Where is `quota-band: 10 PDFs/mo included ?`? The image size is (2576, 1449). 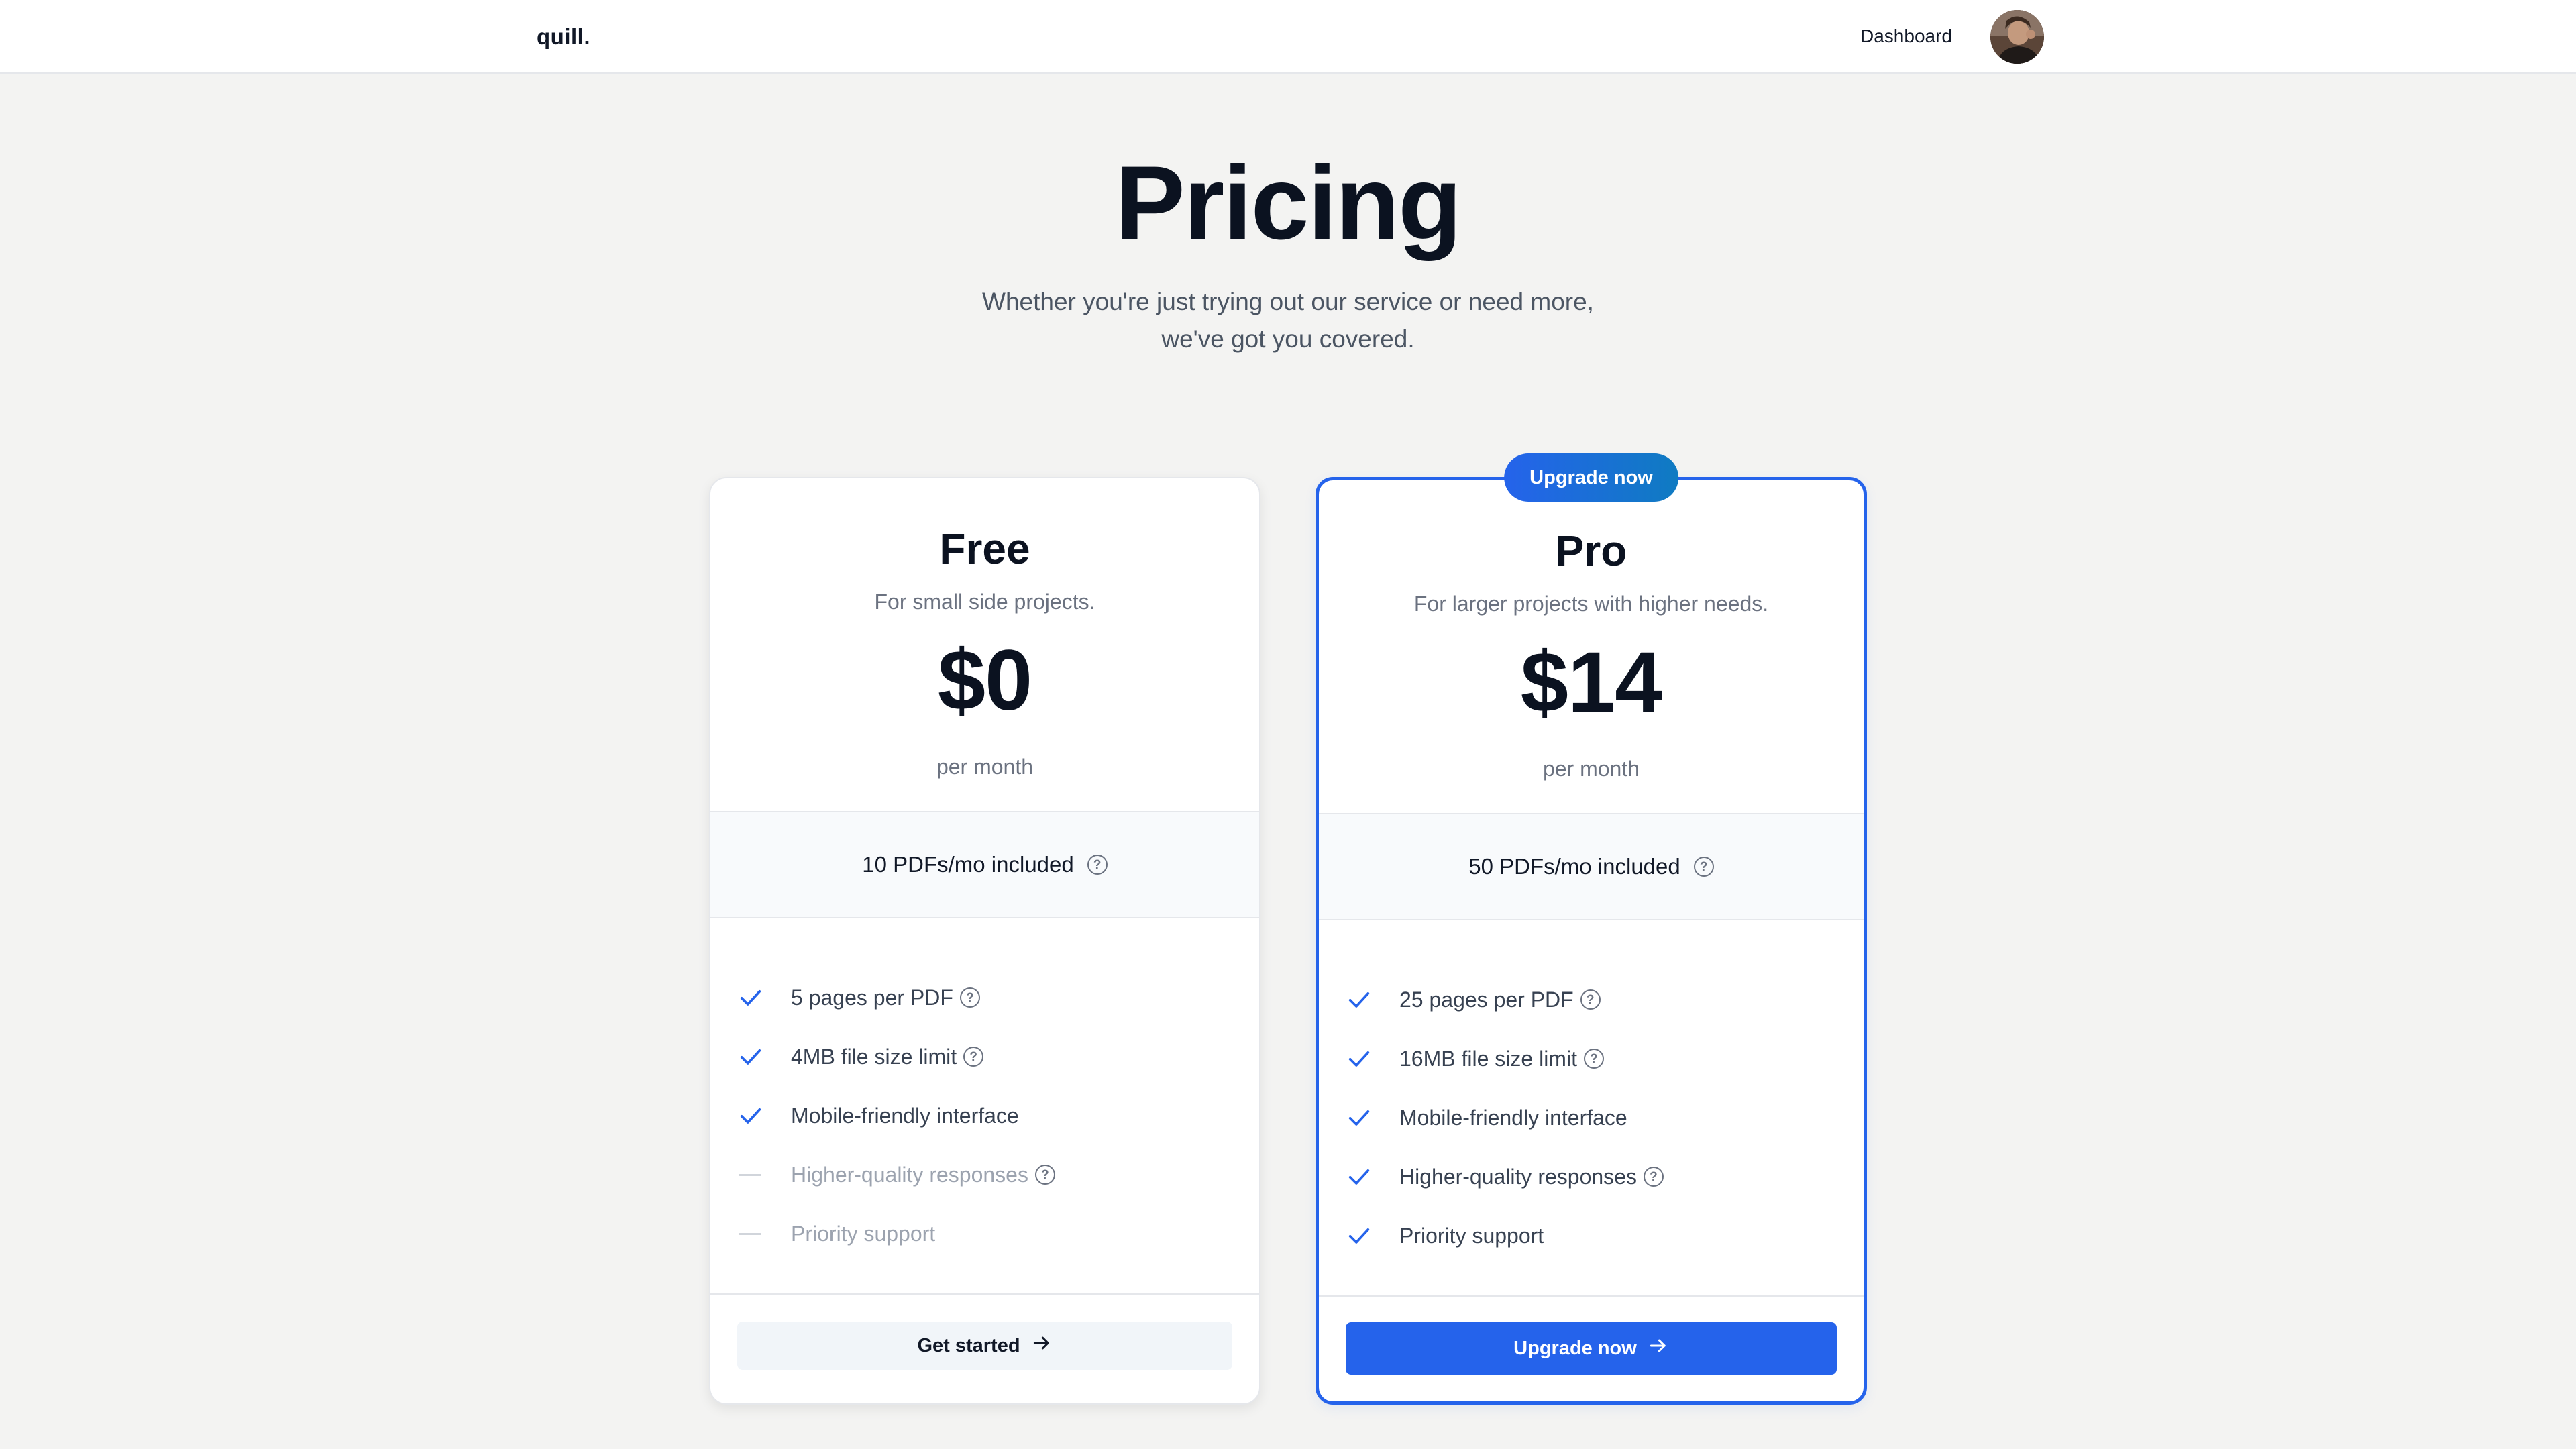 quota-band: 10 PDFs/mo included ? is located at coordinates (984, 864).